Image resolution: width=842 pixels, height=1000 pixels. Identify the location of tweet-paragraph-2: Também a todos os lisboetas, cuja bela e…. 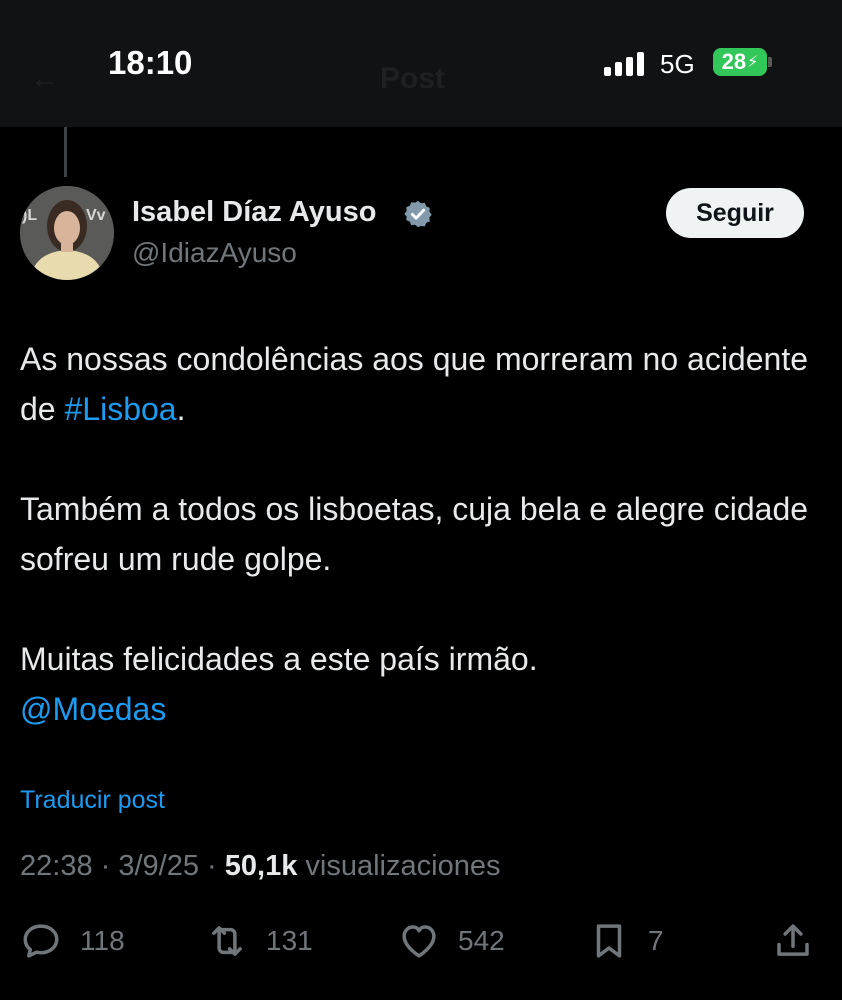
(414, 534).